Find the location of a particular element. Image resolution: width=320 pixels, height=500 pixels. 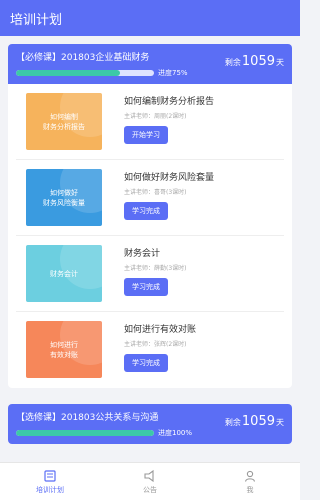

progress-row: 进度75% is located at coordinates (102, 73).